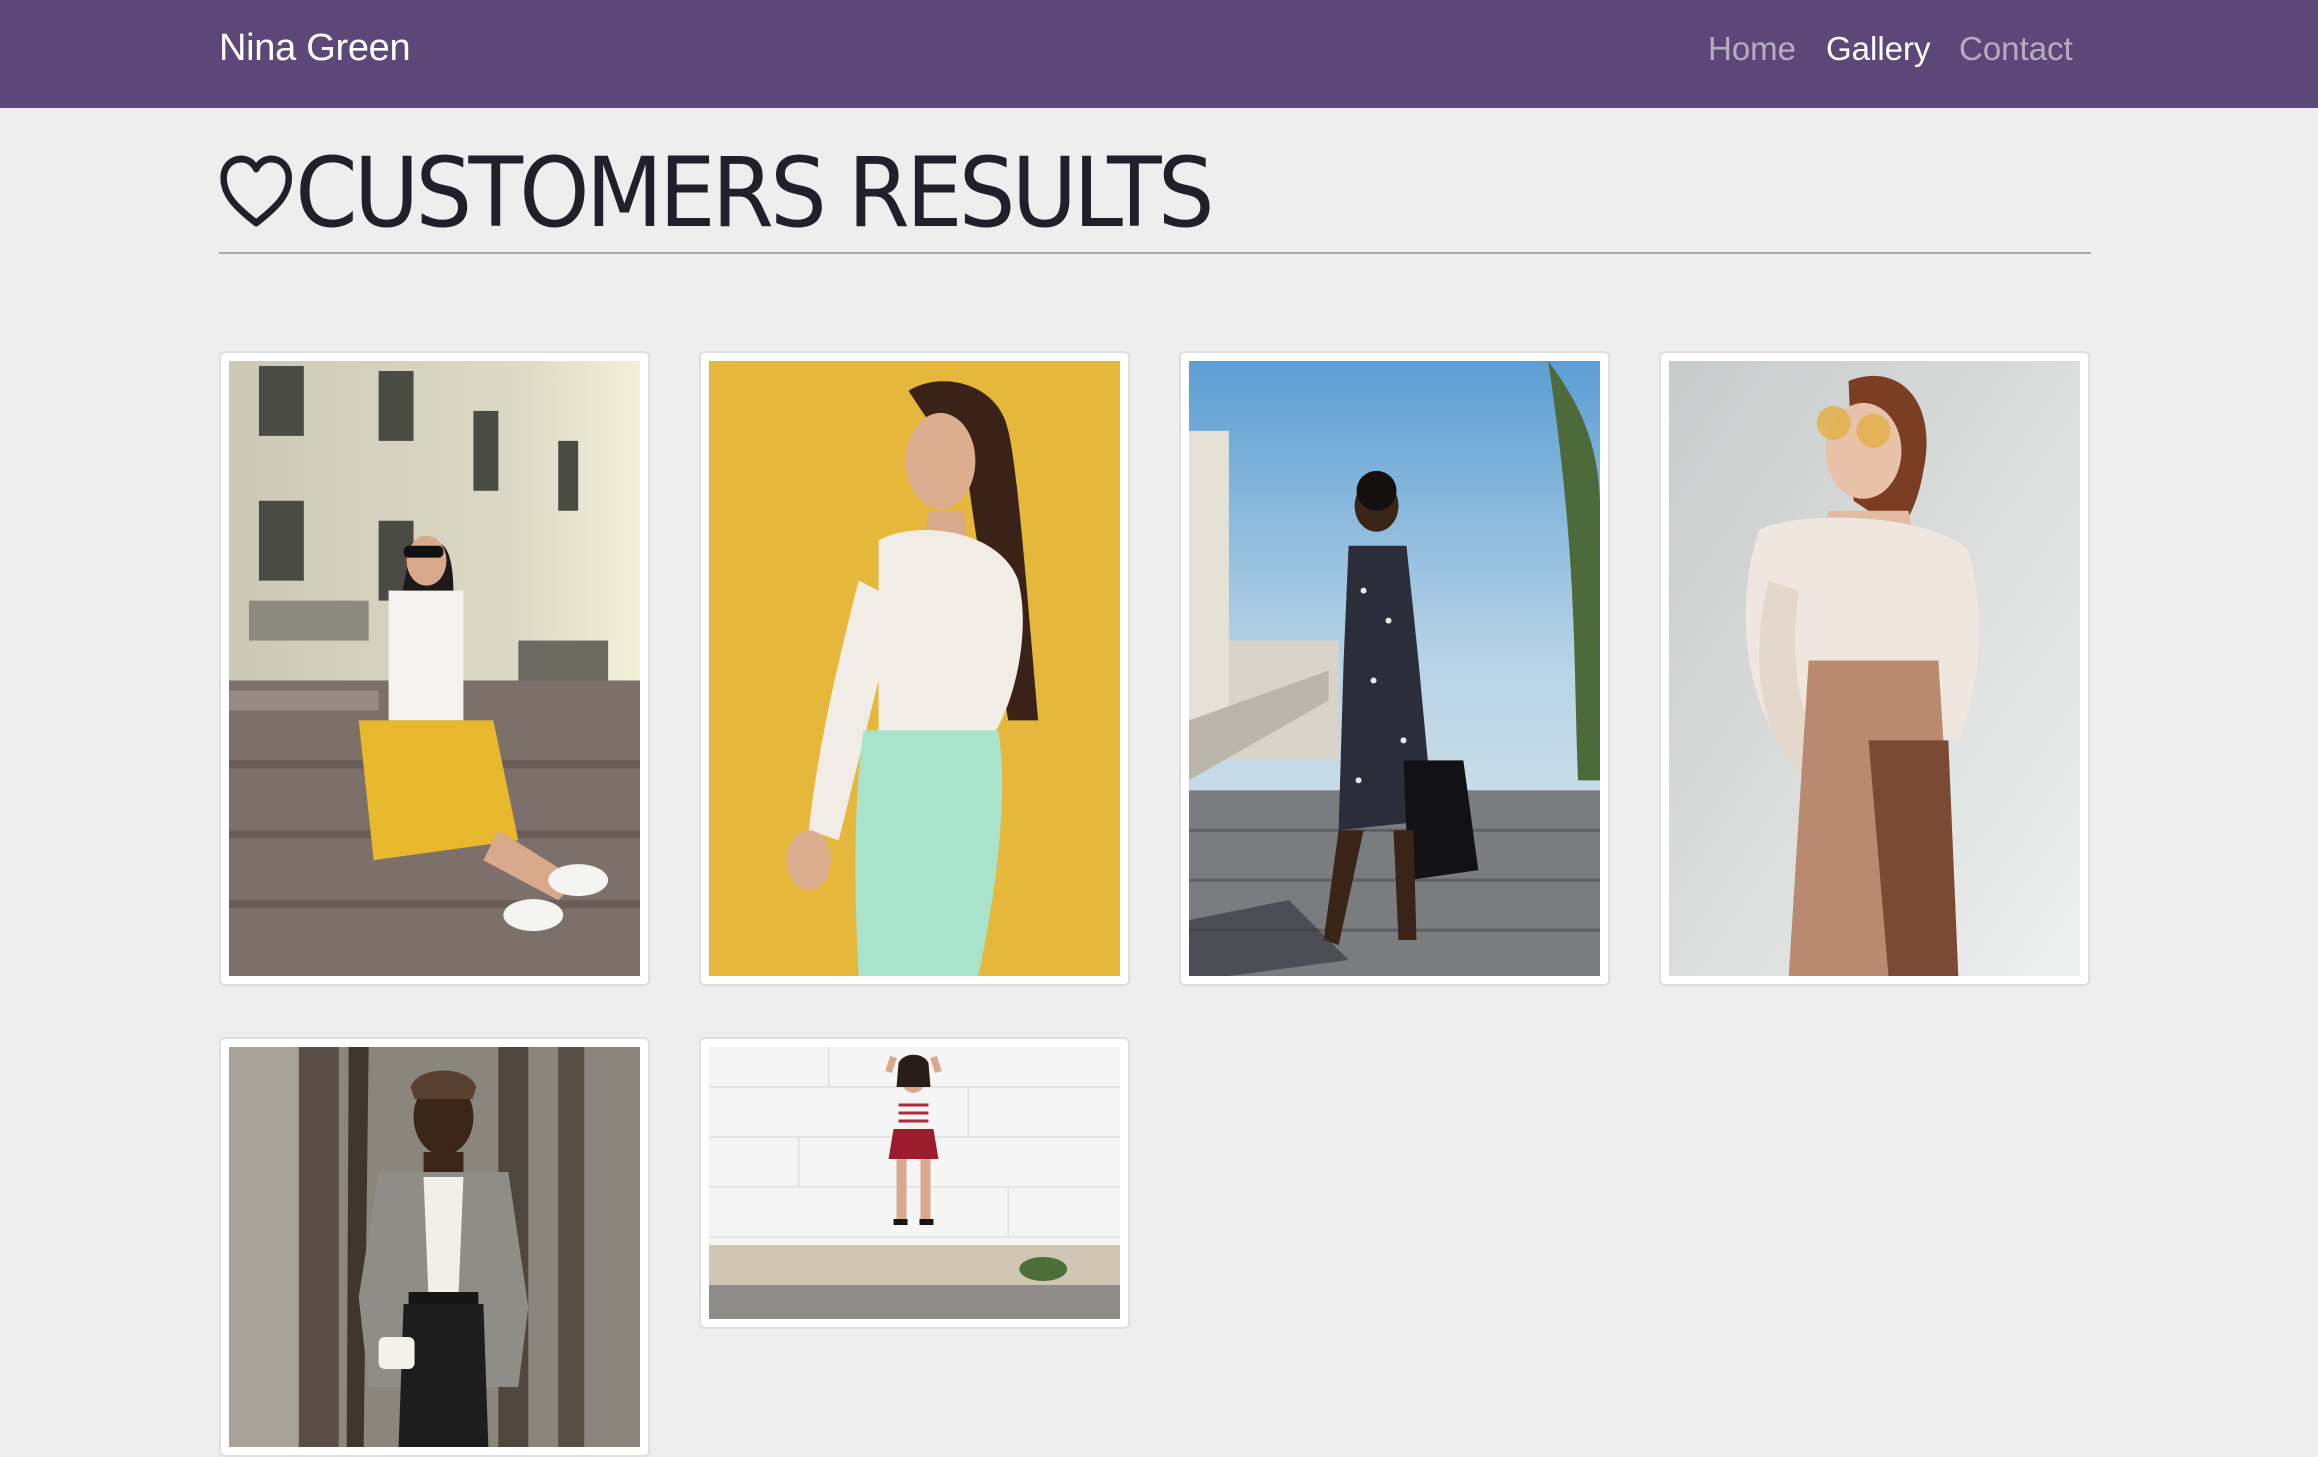  What do you see at coordinates (1878, 49) in the screenshot?
I see `nav-link-gallery: Gallery` at bounding box center [1878, 49].